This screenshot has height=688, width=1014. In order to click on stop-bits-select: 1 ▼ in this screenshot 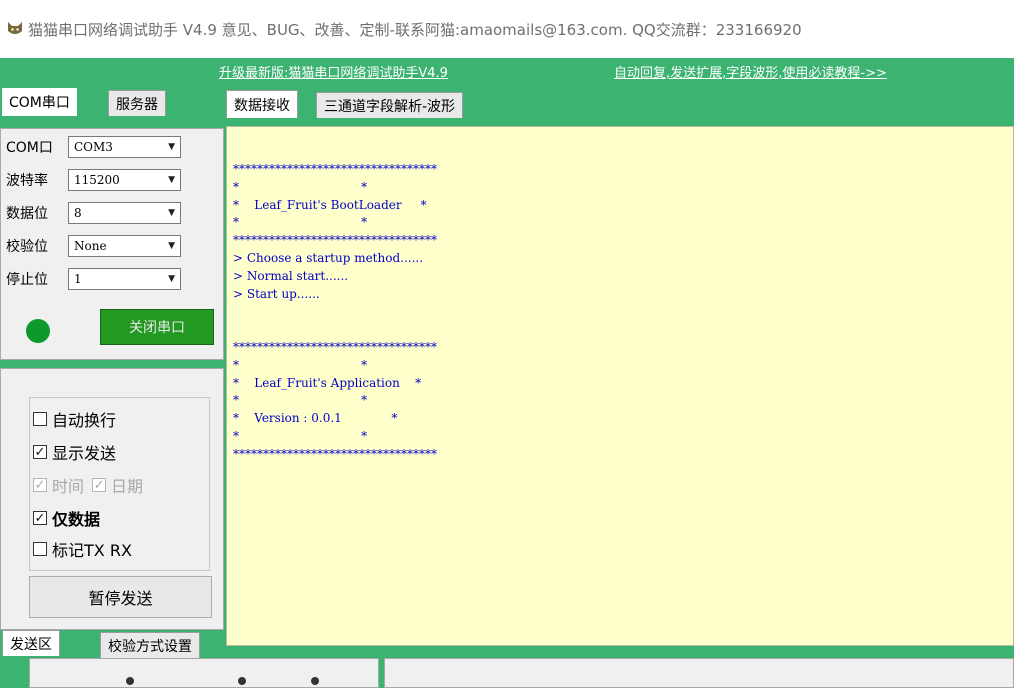, I will do `click(124, 279)`.